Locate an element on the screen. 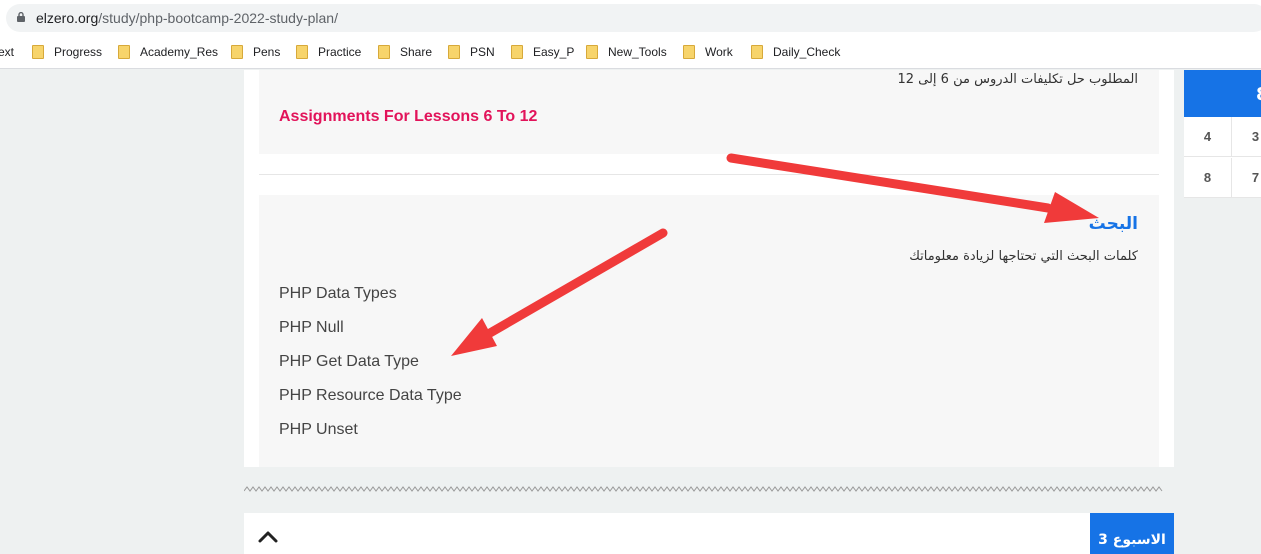 The image size is (1261, 554). url-path: /study/php-bootcamp-2022-study-plan/ is located at coordinates (218, 18).